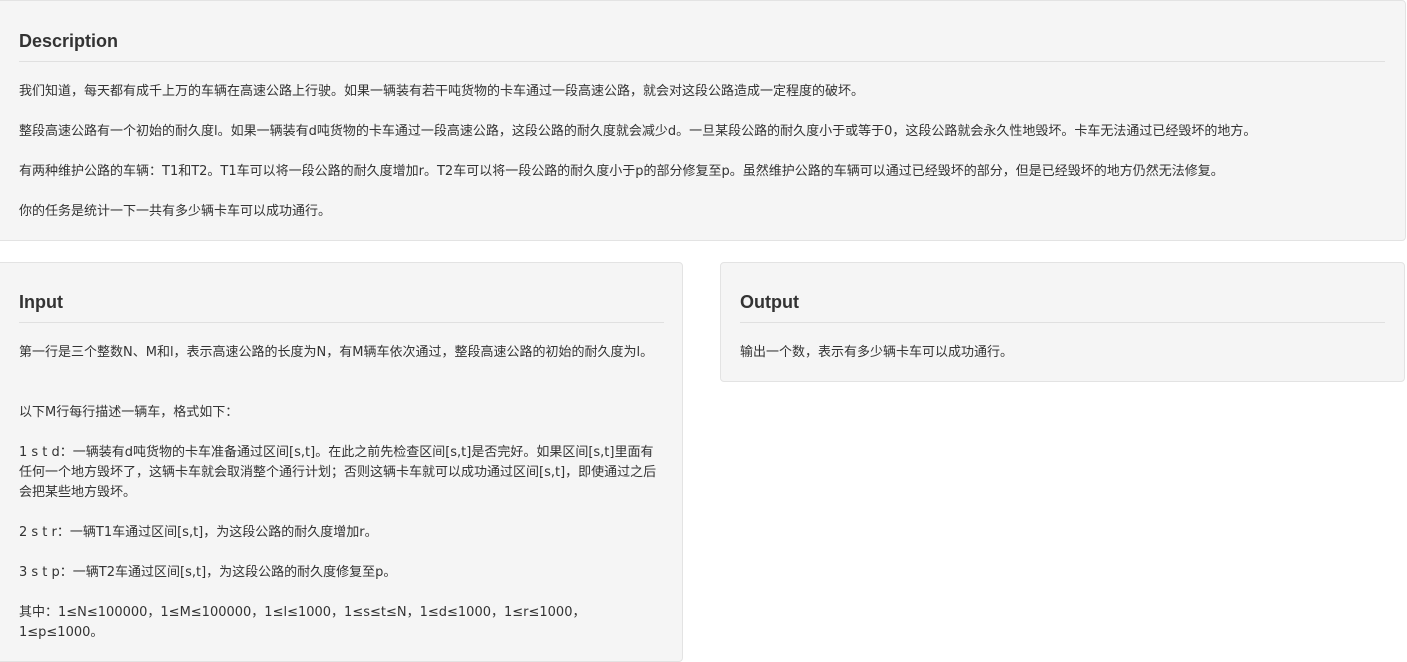 The height and width of the screenshot is (662, 1407). What do you see at coordinates (198, 532) in the screenshot?
I see `input-paragraph-4: 2 s t r：一辆T1车通过区间[s,t]，为这段公路的耐久度增加r。` at bounding box center [198, 532].